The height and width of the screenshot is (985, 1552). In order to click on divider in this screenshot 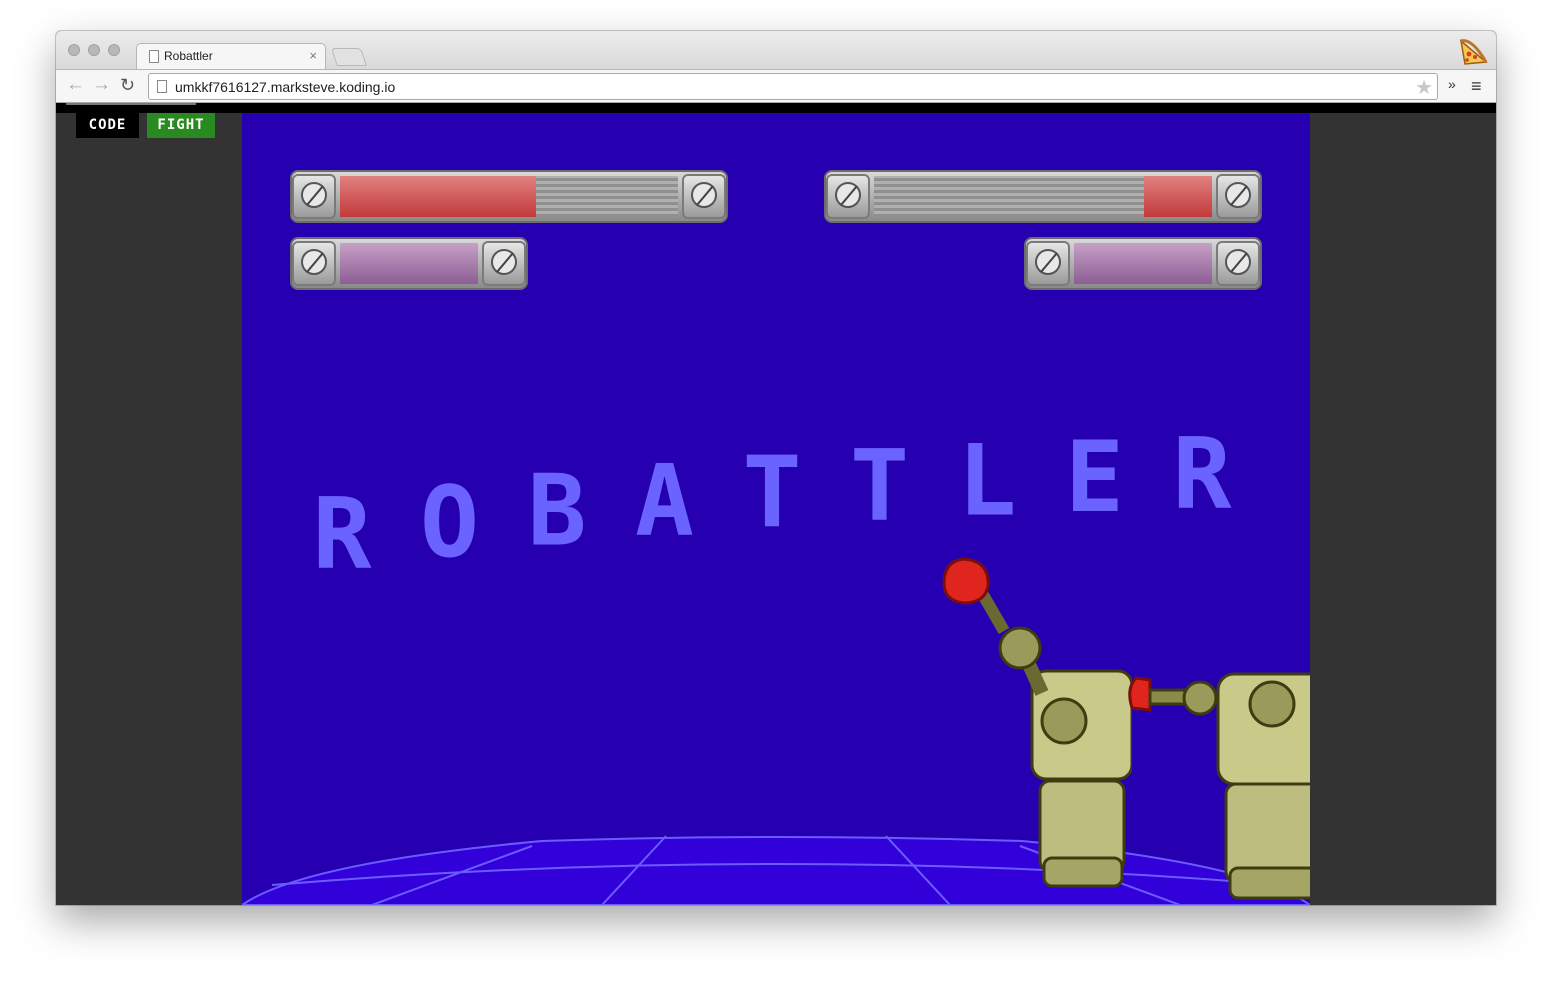, I will do `click(131, 104)`.